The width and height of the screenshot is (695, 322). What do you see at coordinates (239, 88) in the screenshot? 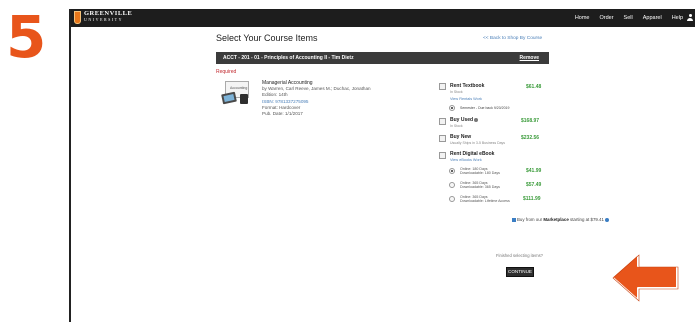
I see `book-cover-text: Accounting` at bounding box center [239, 88].